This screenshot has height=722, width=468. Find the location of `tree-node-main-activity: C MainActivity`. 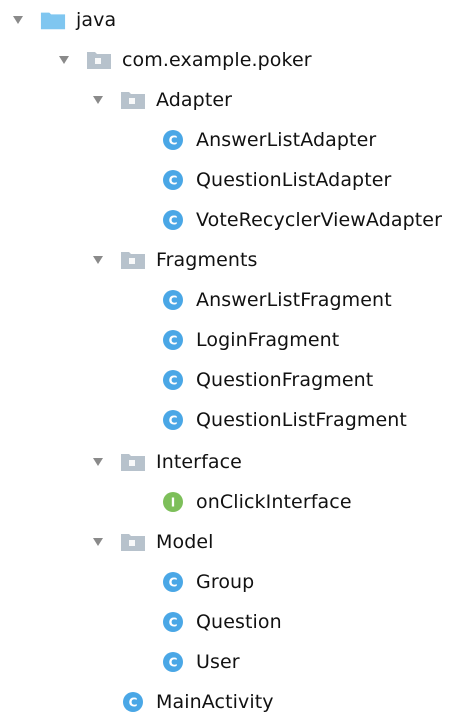

tree-node-main-activity: C MainActivity is located at coordinates (197, 702).